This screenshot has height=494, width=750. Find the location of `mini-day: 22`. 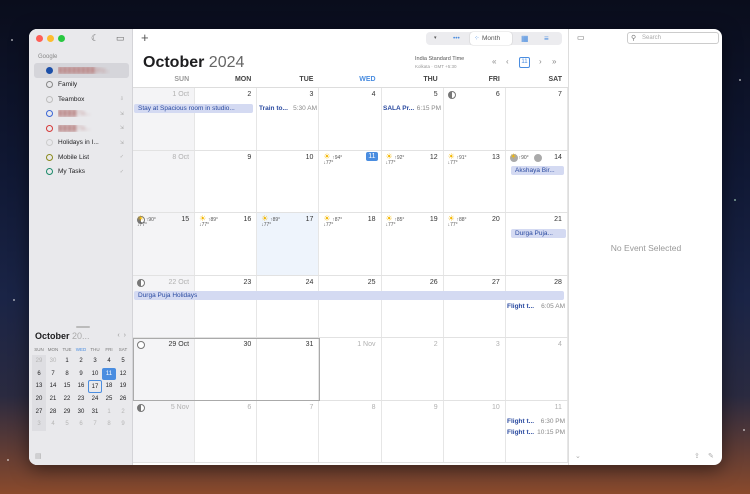

mini-day: 22 is located at coordinates (67, 399).